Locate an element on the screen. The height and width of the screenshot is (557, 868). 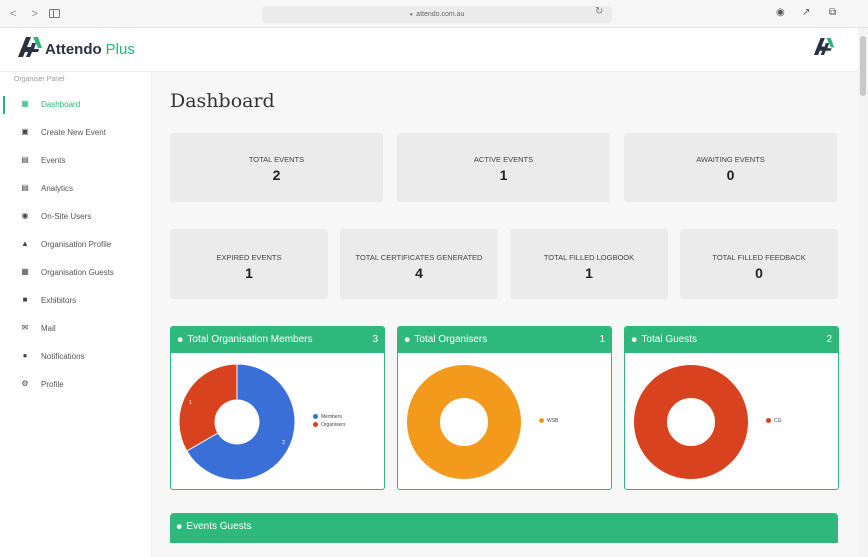
stat-label: AWAITING EVENTS is located at coordinates (730, 159).